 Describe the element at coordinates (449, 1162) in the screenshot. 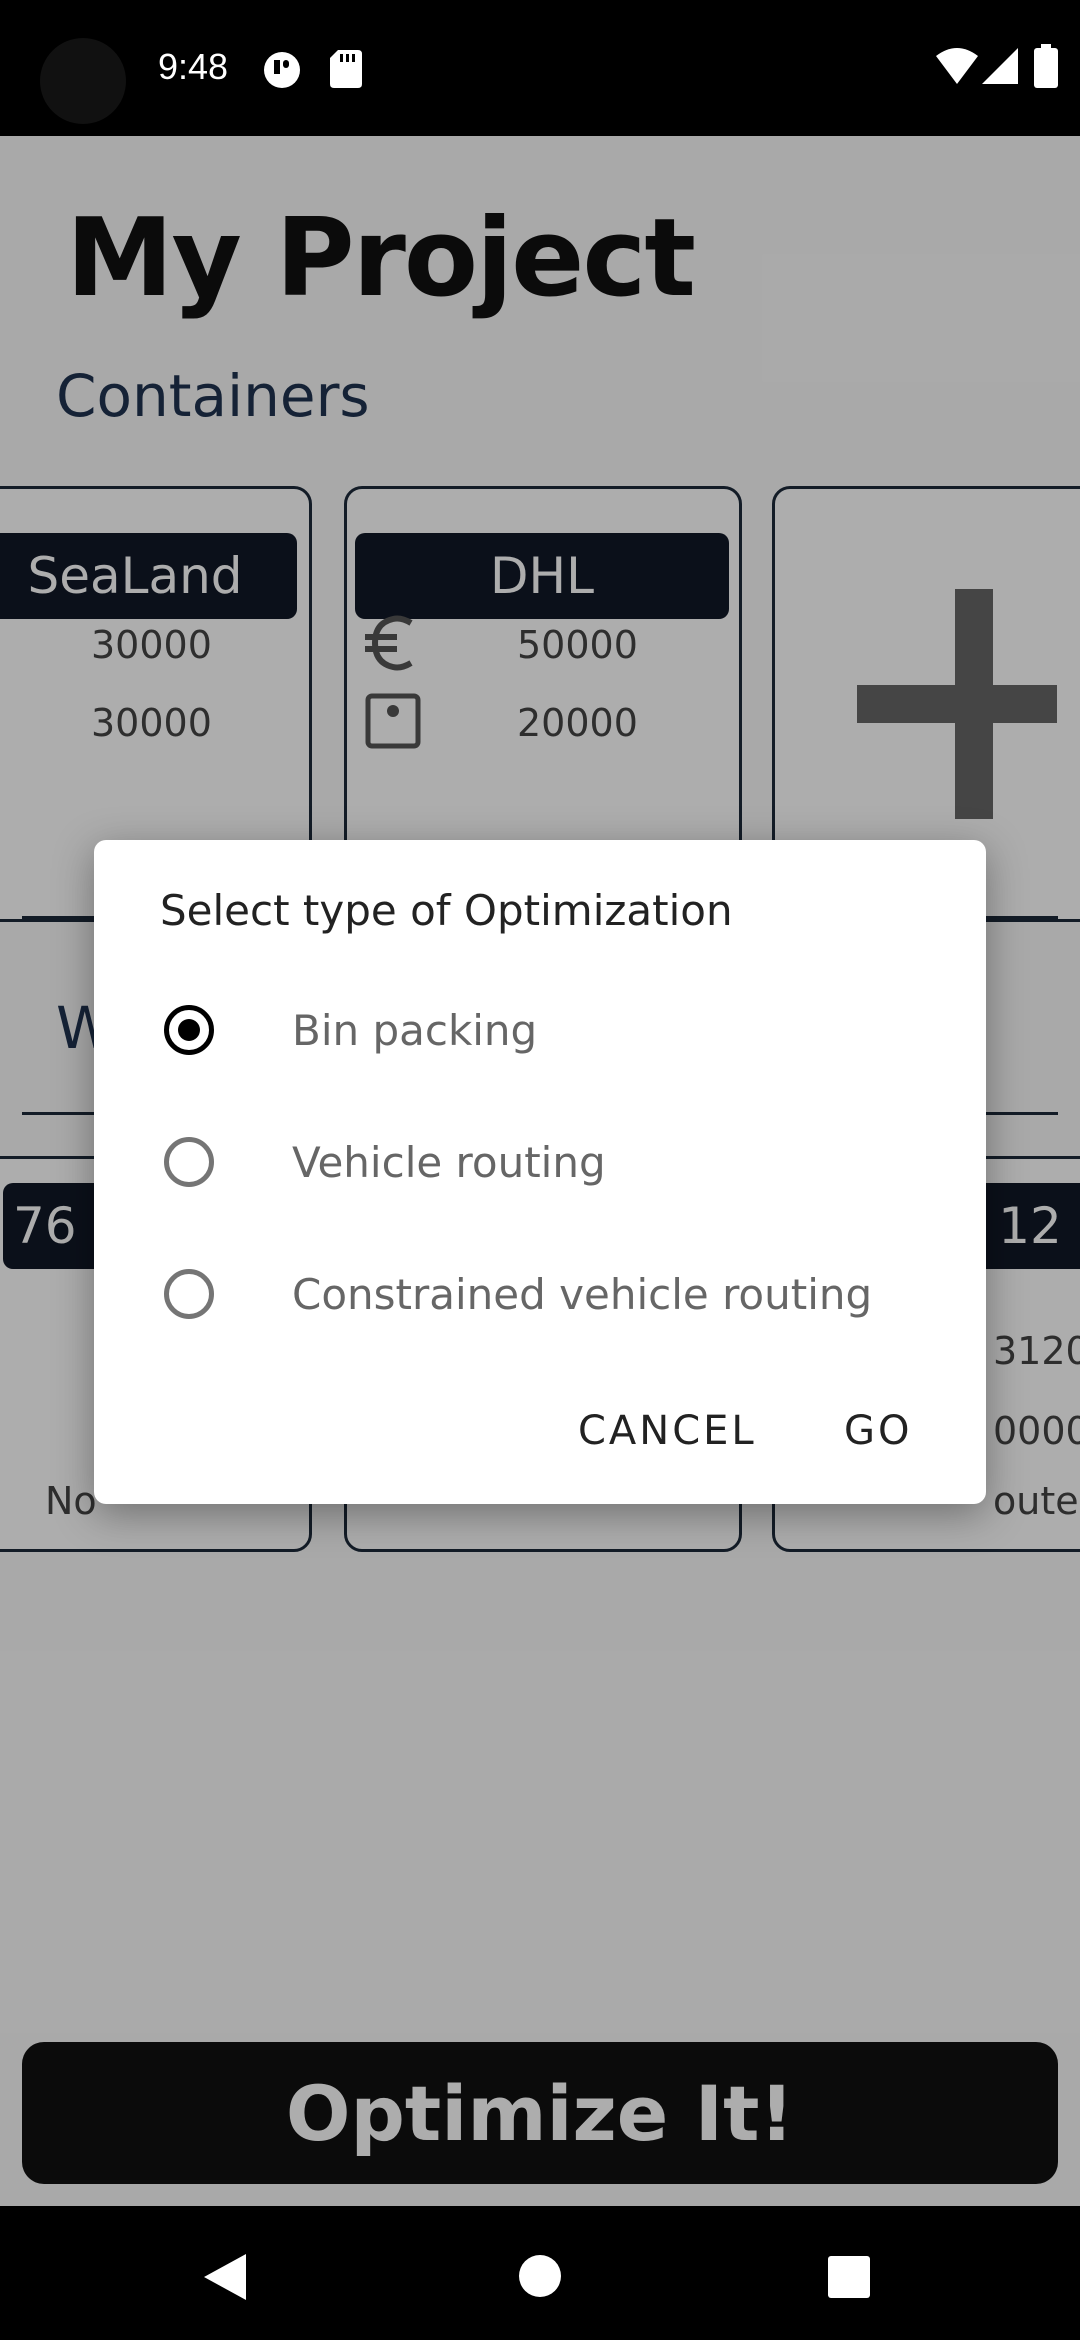

I see `option-label: Vehicle routing` at that location.